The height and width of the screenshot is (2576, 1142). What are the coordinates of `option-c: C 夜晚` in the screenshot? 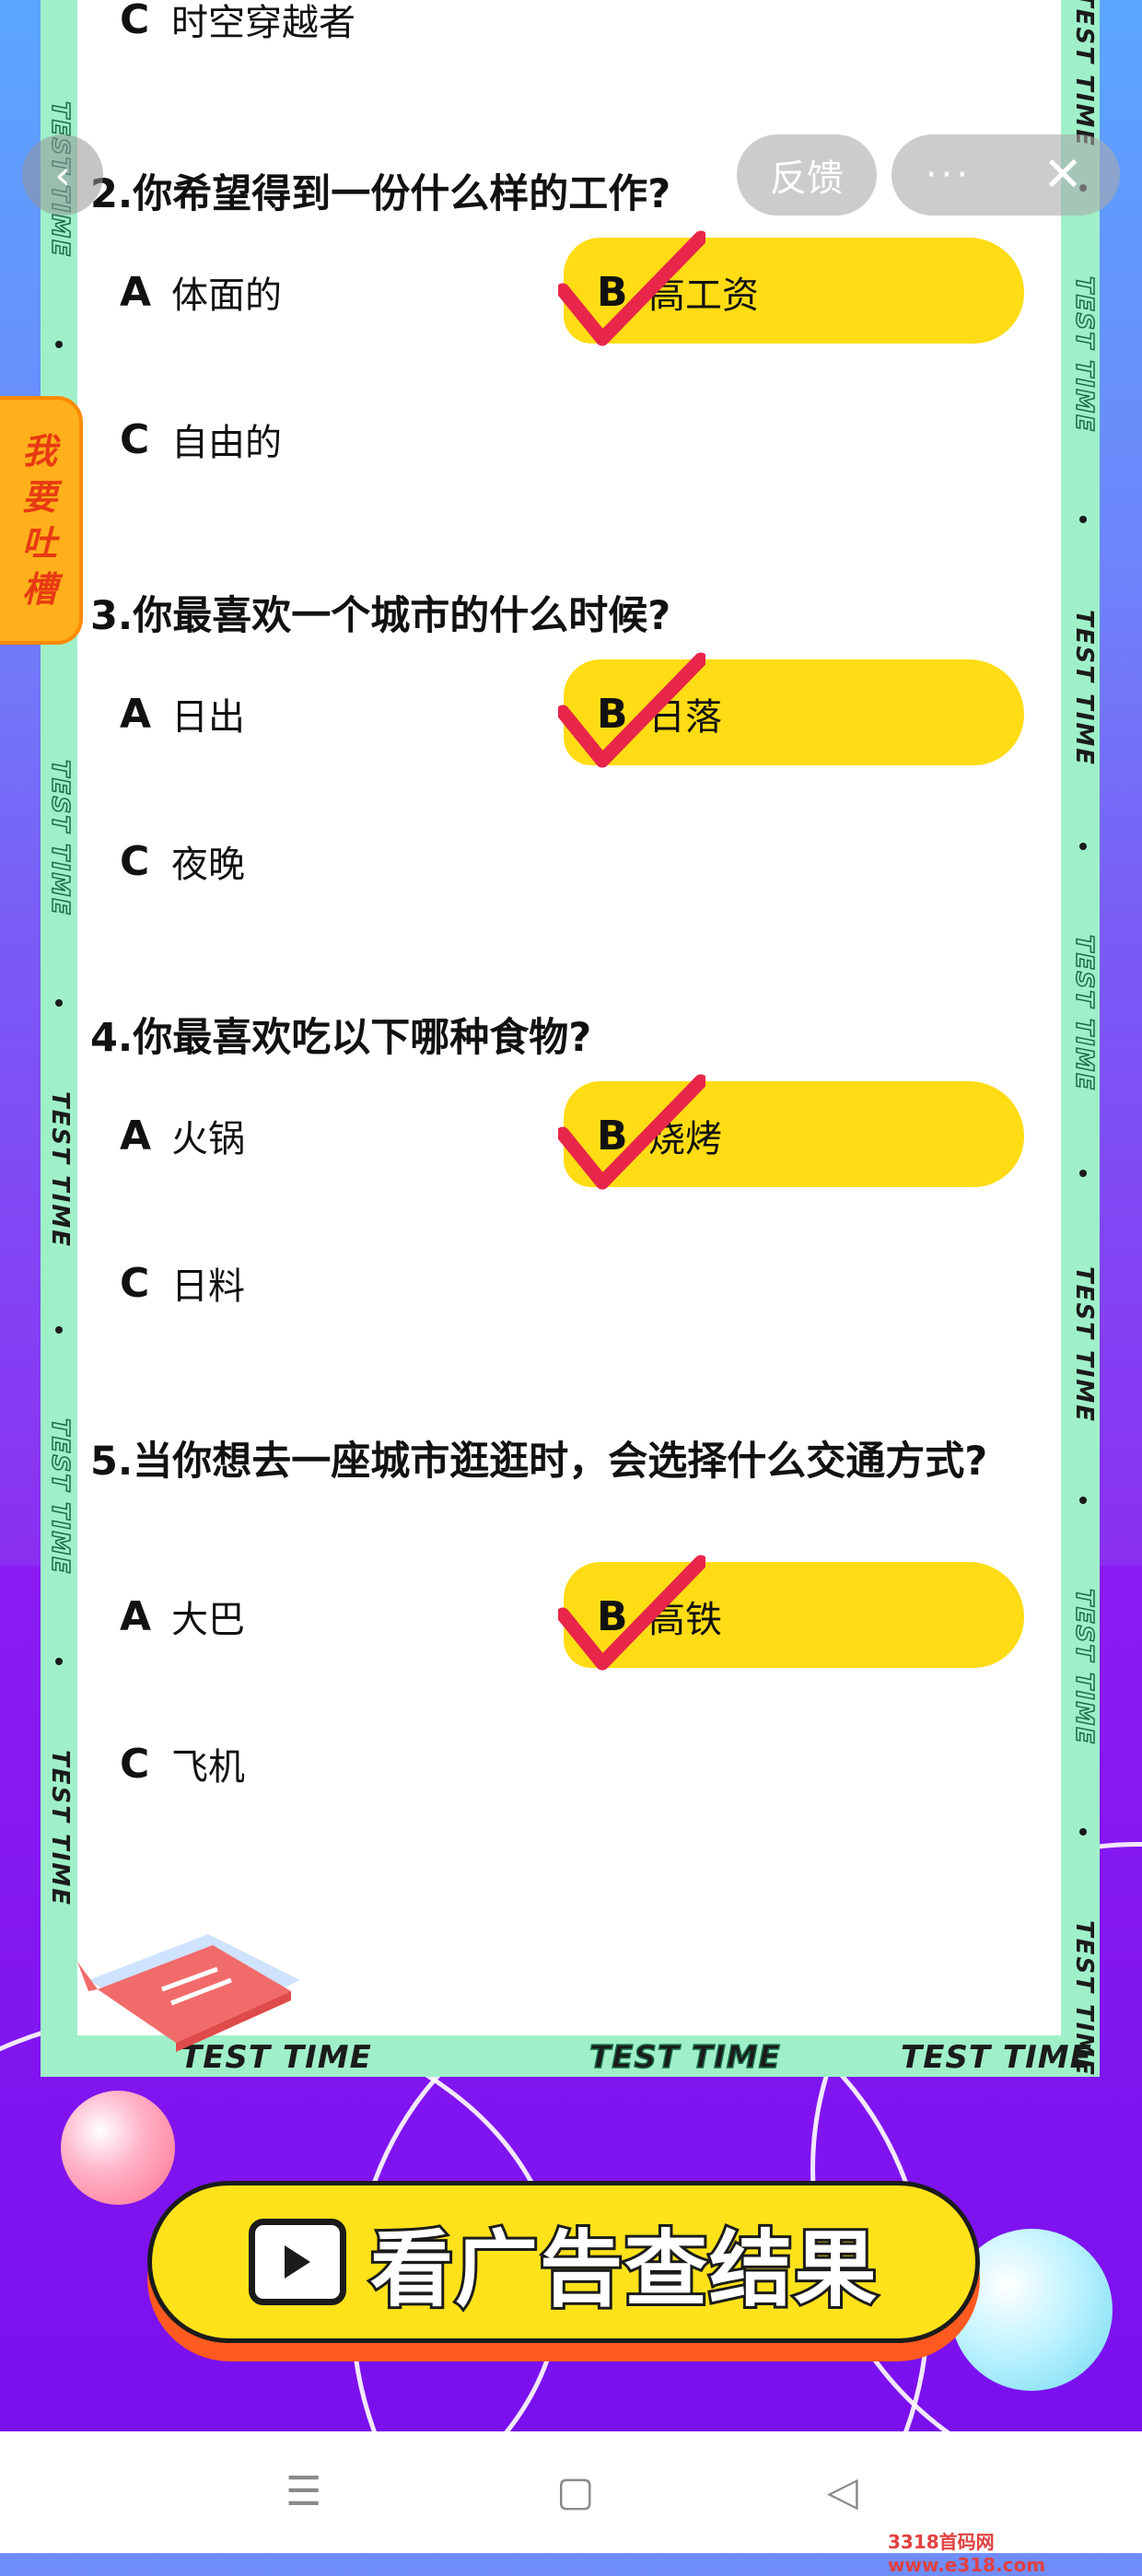 It's located at (182, 861).